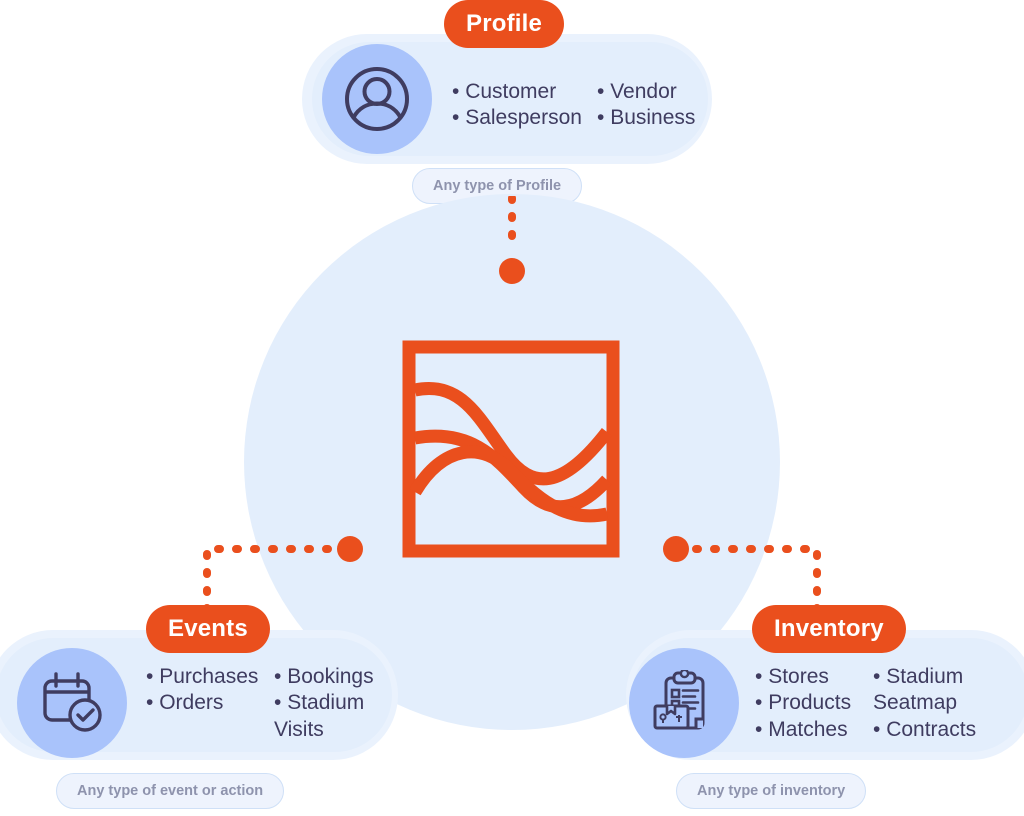  Describe the element at coordinates (319, 716) in the screenshot. I see `list-item: • Stadium Visits` at that location.